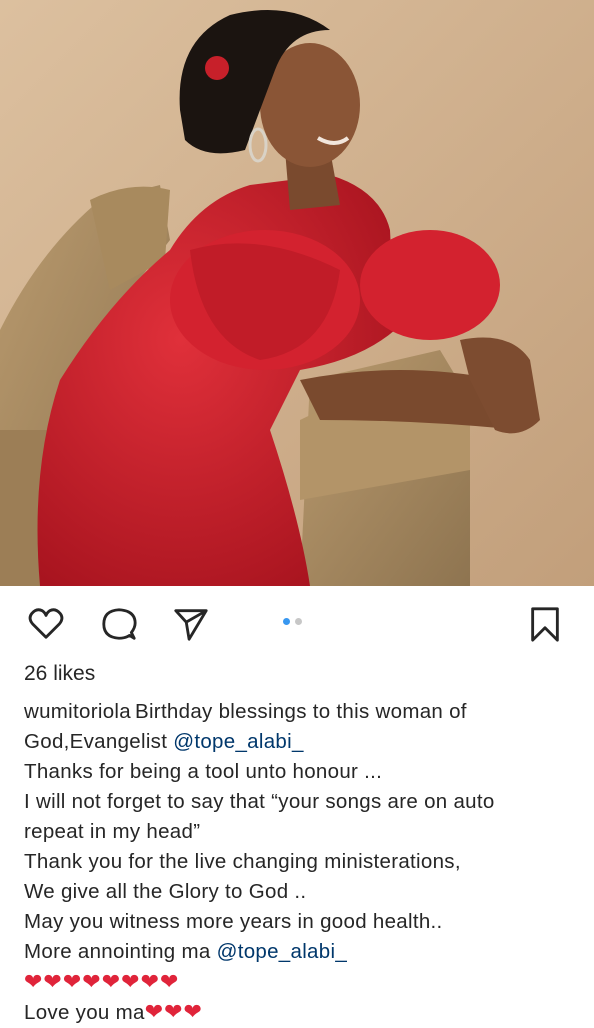  Describe the element at coordinates (286, 621) in the screenshot. I see `carousel-dot-active` at that location.